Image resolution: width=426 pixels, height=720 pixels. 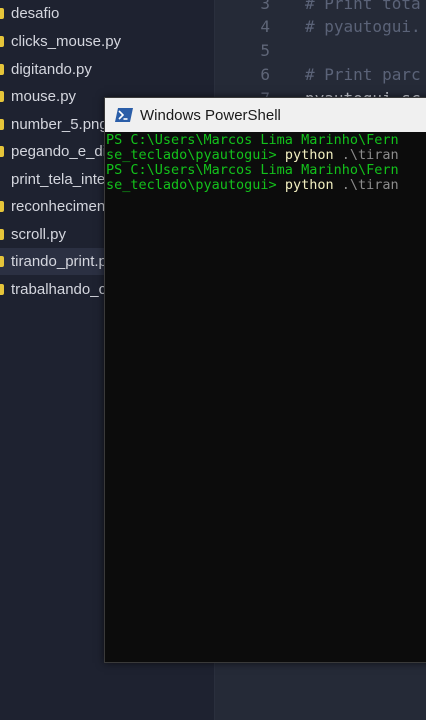 I want to click on file-item-desafio: desafio, so click(x=107, y=13).